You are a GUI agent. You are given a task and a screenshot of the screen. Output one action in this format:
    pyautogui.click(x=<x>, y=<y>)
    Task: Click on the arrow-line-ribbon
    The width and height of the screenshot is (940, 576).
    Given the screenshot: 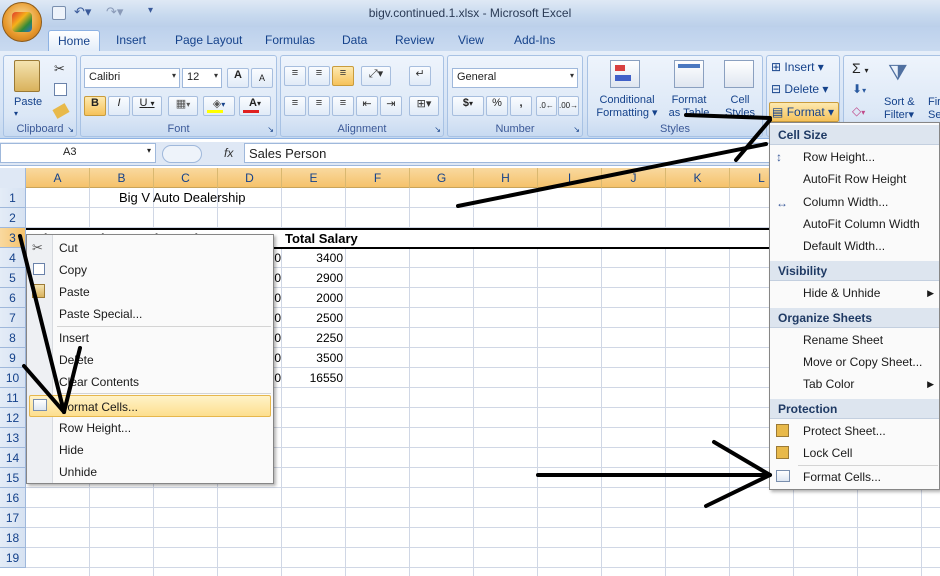 What is the action you would take?
    pyautogui.click(x=728, y=116)
    